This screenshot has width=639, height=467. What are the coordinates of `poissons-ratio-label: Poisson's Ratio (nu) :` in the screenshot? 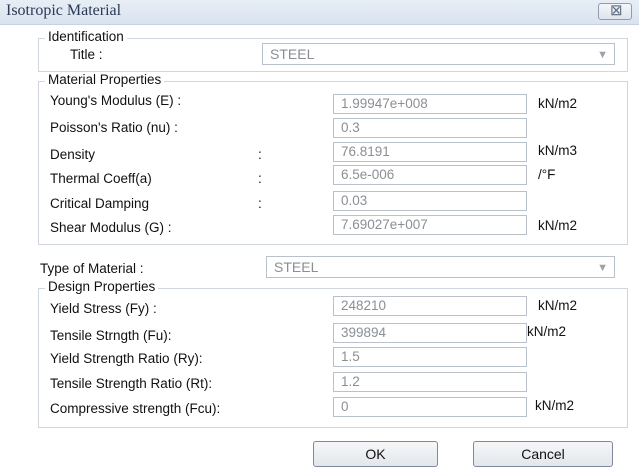 It's located at (114, 127).